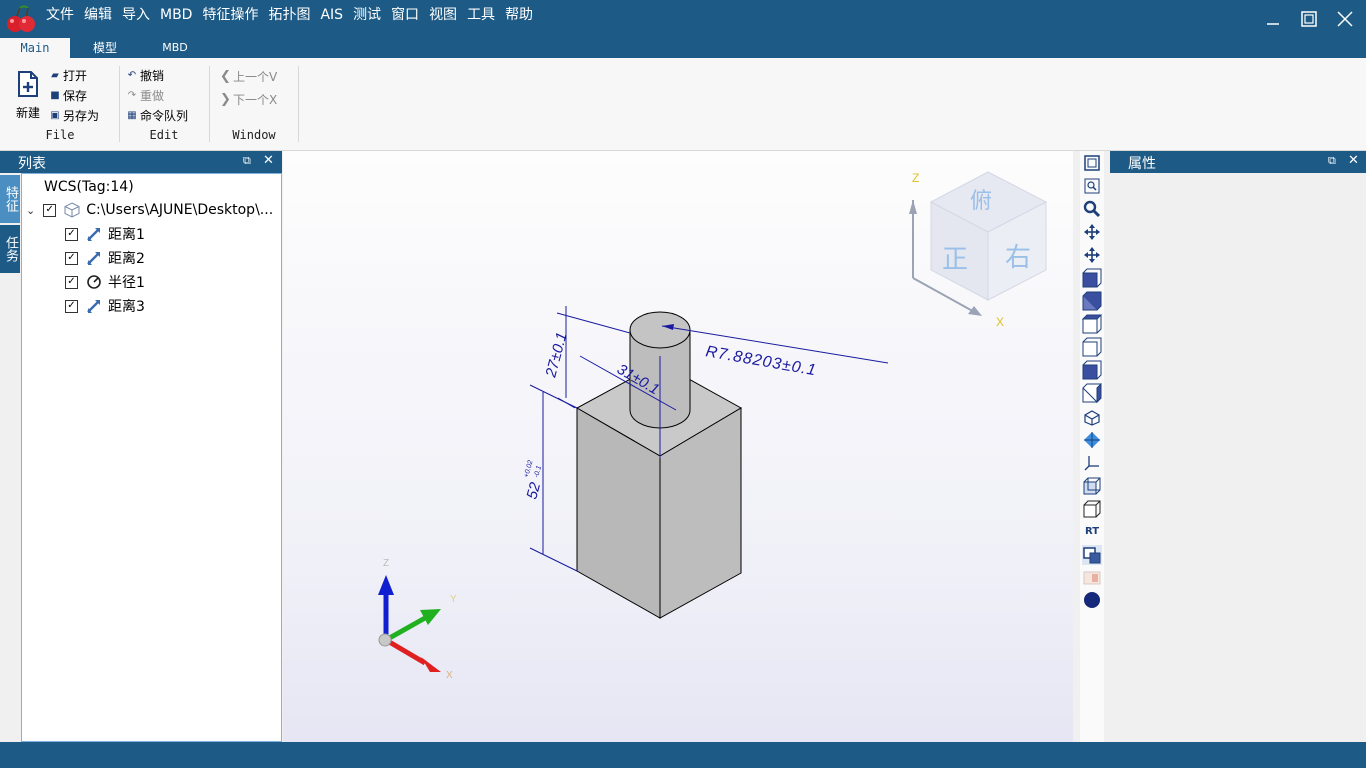  Describe the element at coordinates (254, 135) in the screenshot. I see `group-label-window: Window` at that location.